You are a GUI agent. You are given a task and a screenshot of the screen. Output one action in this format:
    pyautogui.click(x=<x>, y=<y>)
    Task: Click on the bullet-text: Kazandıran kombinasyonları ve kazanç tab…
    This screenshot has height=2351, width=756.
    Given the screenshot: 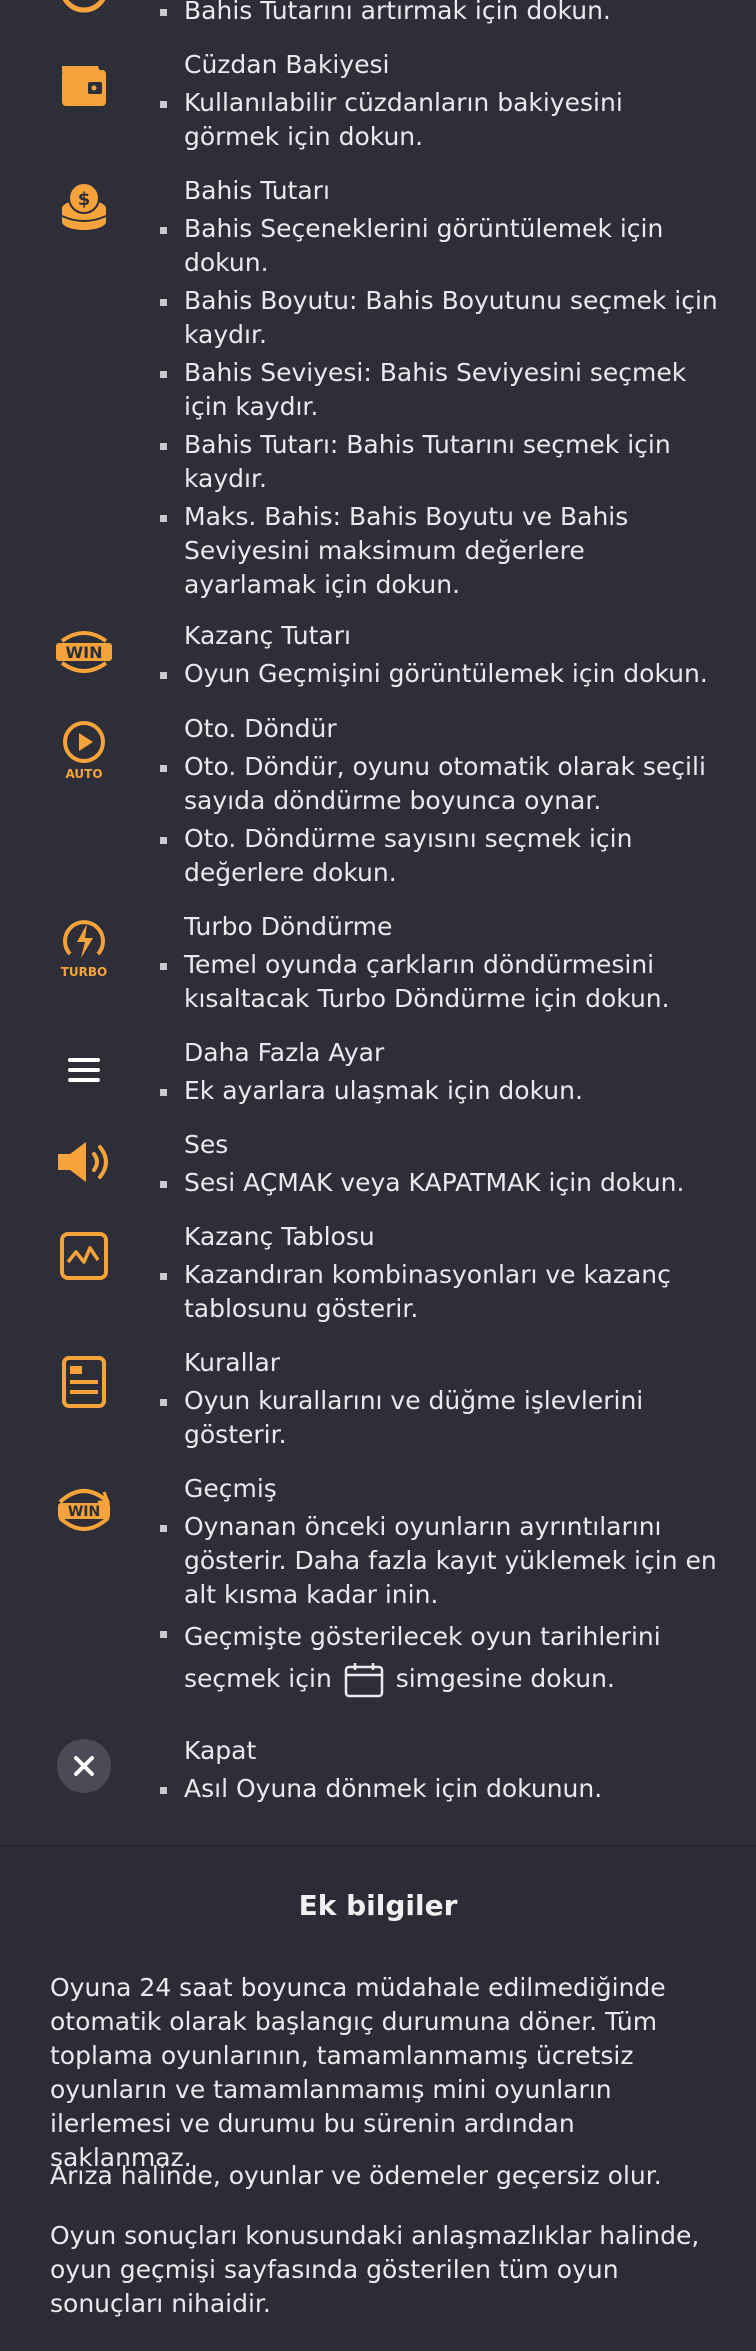 What is the action you would take?
    pyautogui.click(x=442, y=1292)
    